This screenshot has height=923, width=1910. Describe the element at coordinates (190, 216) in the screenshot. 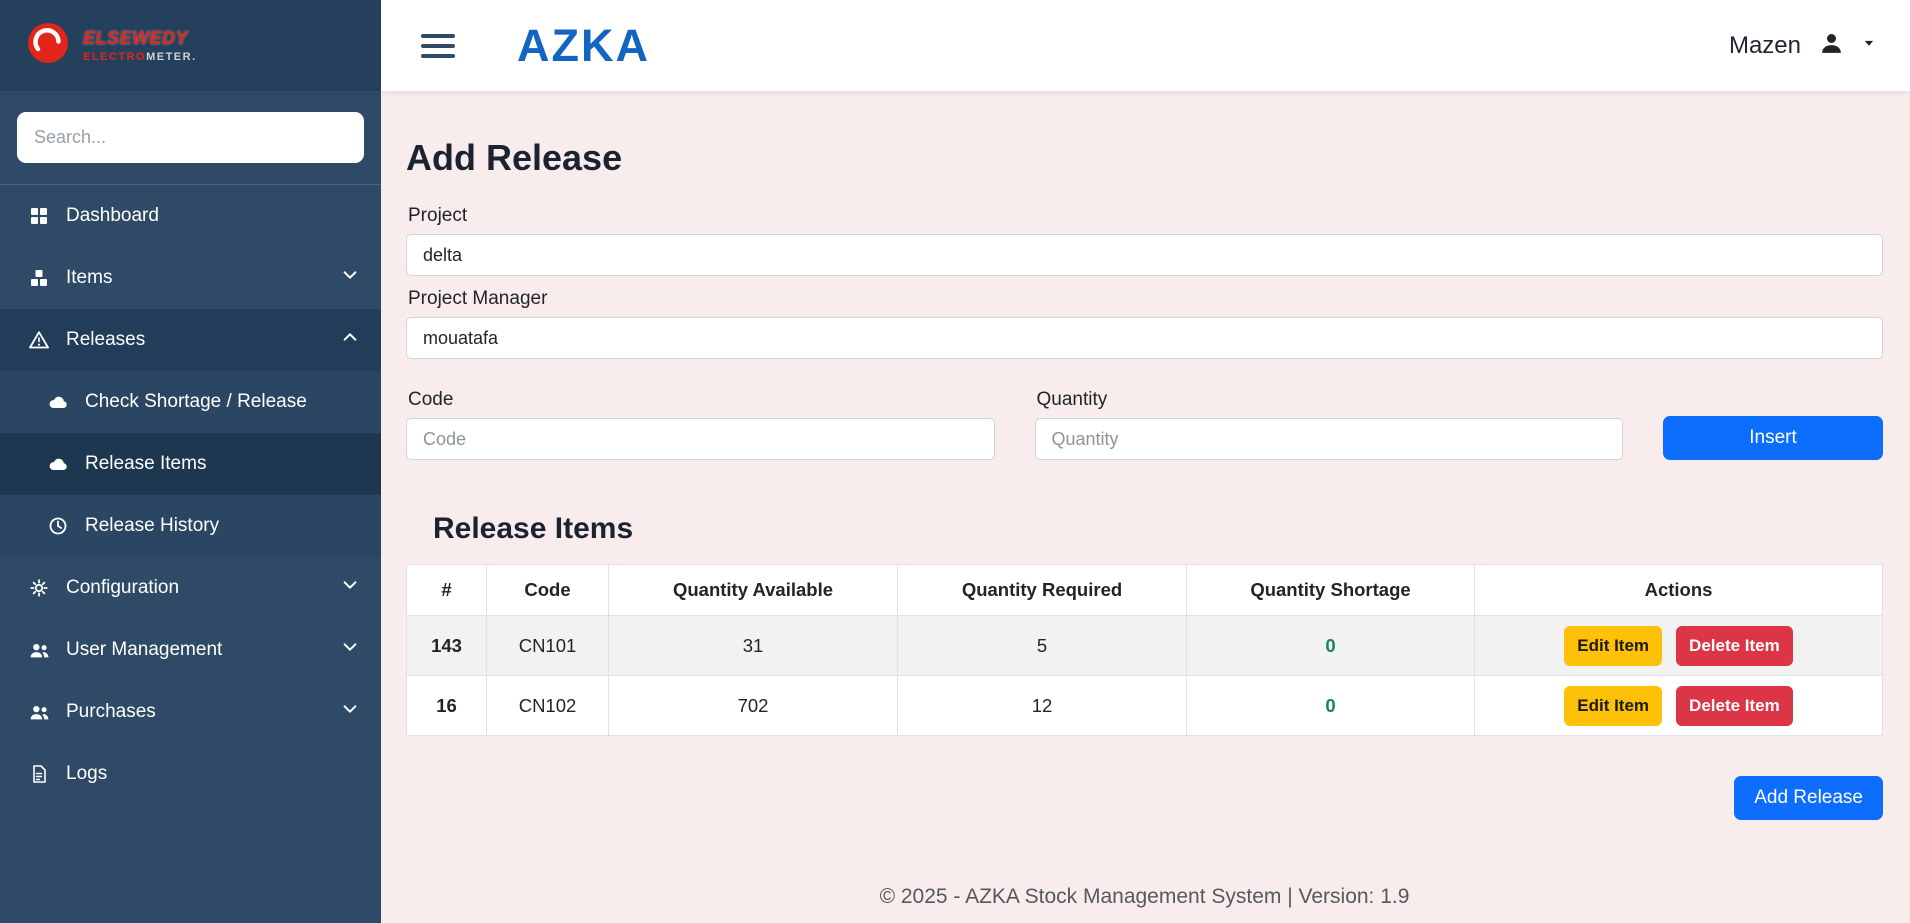

I see `sidebar-item-dashboard: Dashboard` at that location.